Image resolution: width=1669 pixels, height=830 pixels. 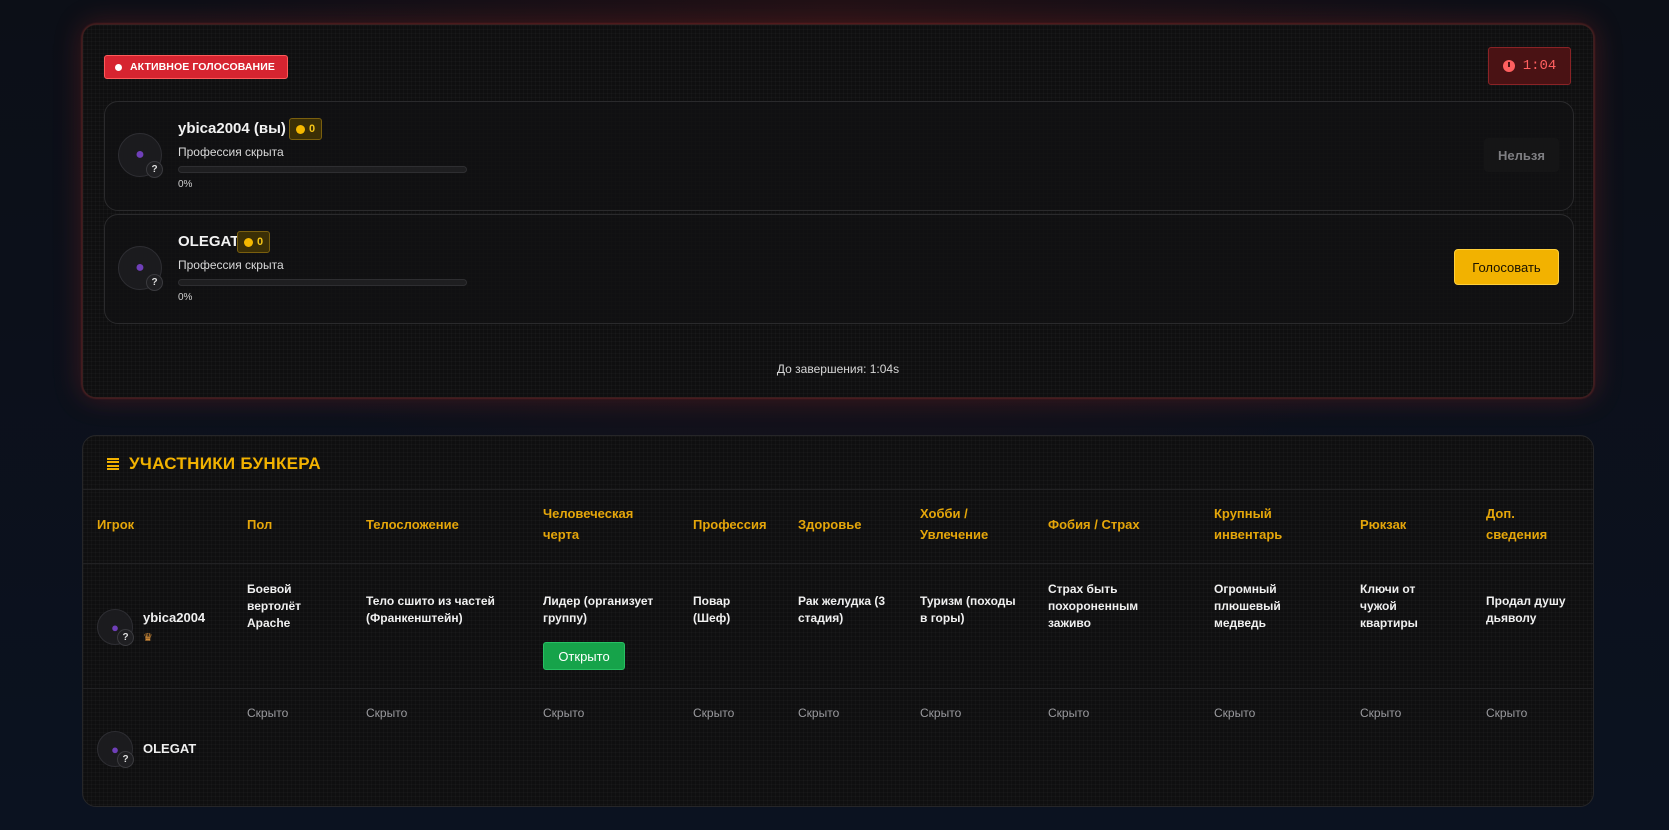 I want to click on cell-phobia: Страх быть похороненным заживо, so click(x=1093, y=606).